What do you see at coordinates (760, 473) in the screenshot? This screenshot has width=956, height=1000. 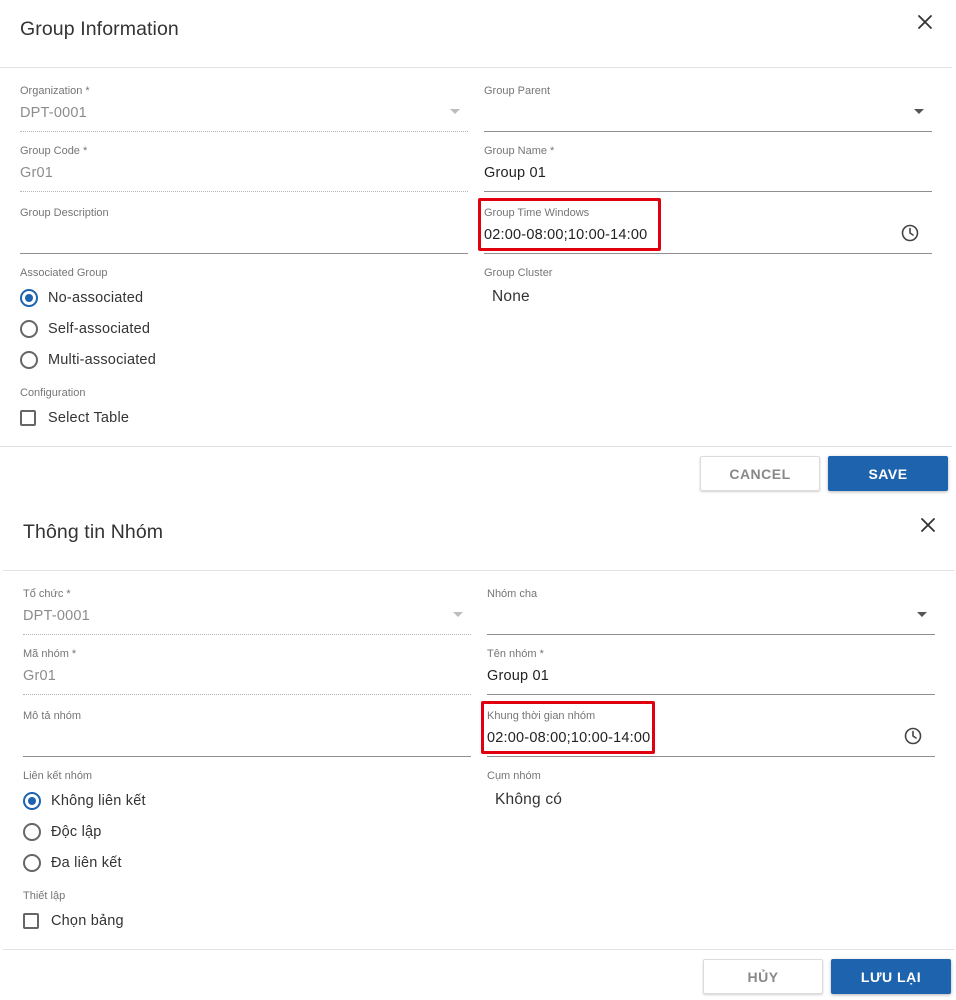 I see `cancel-button: CANCEL` at bounding box center [760, 473].